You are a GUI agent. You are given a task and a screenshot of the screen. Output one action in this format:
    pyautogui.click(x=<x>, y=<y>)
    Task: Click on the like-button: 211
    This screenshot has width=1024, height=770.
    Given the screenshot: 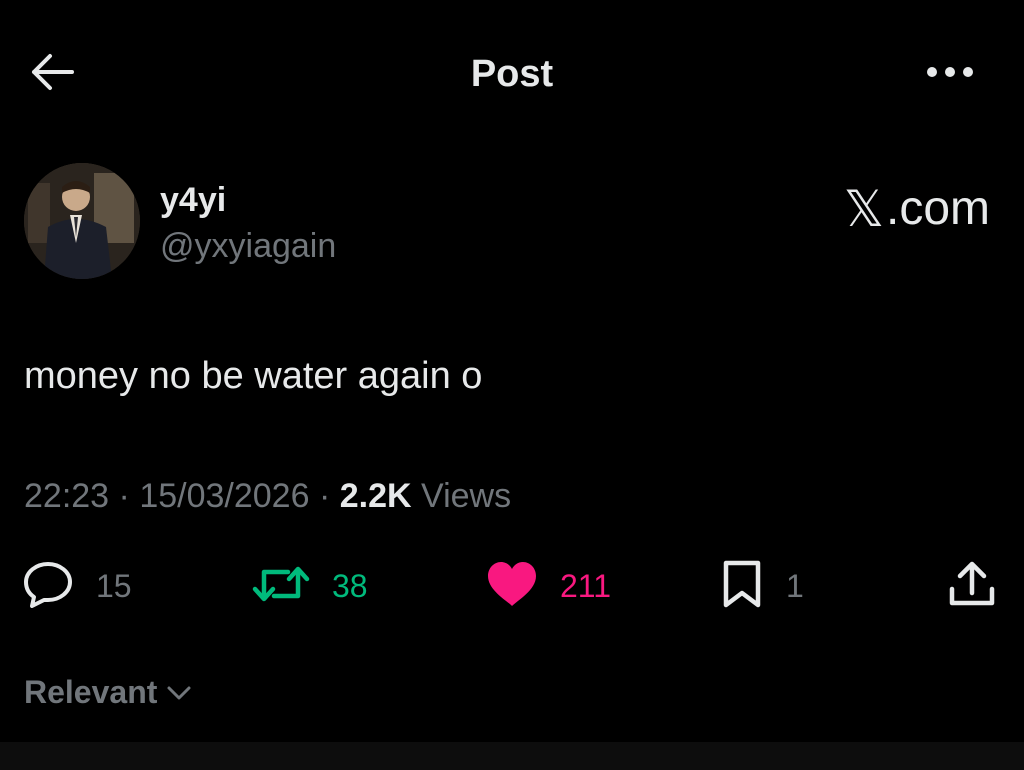 What is the action you would take?
    pyautogui.click(x=548, y=586)
    